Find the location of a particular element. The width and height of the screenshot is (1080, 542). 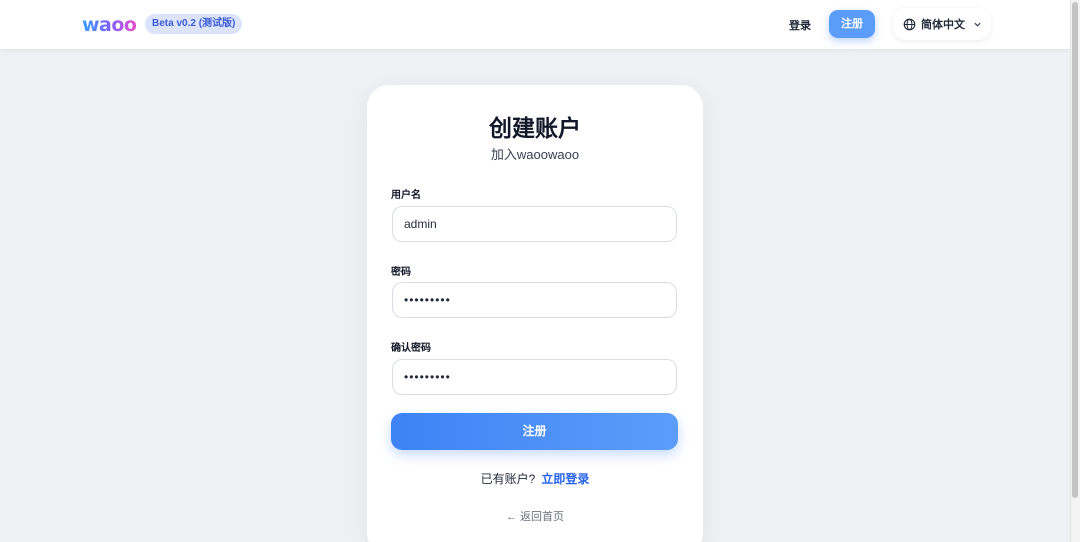

header-login-link: 登录 is located at coordinates (800, 25).